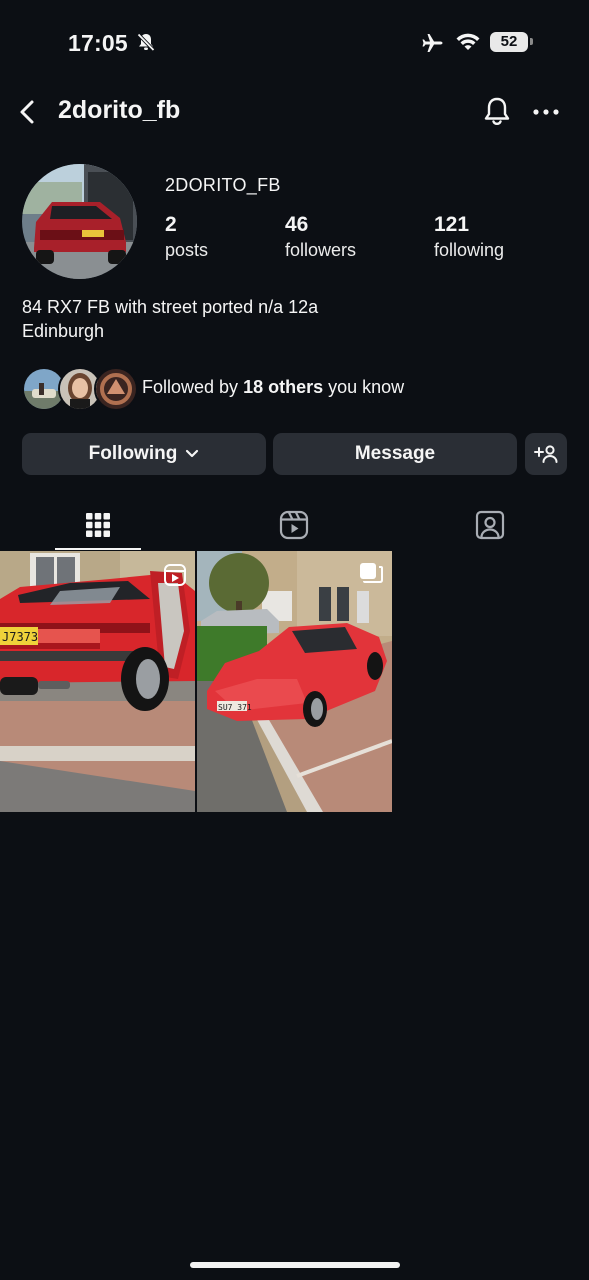  Describe the element at coordinates (223, 185) in the screenshot. I see `profile-display-name: 2DORITO_FB` at that location.